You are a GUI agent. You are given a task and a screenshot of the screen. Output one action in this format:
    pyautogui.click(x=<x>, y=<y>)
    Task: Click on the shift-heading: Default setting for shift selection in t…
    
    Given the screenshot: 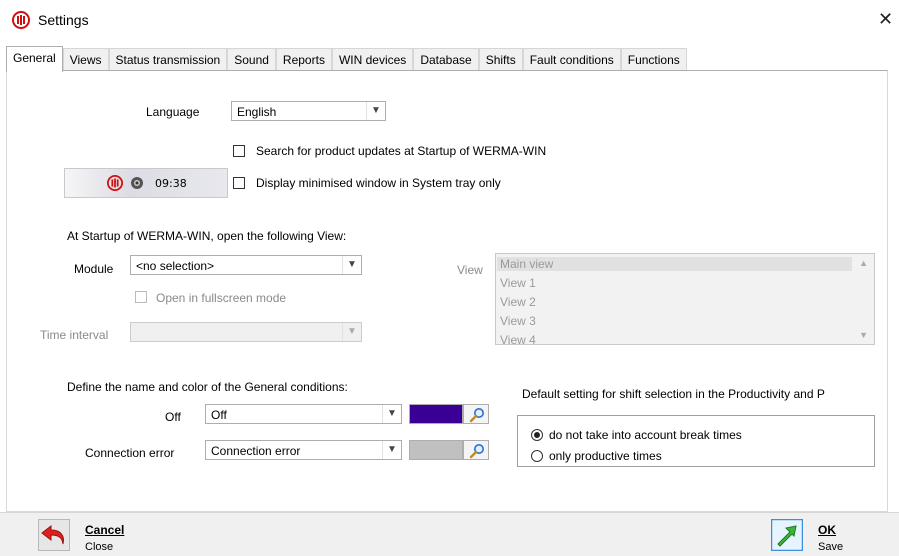 What is the action you would take?
    pyautogui.click(x=673, y=394)
    